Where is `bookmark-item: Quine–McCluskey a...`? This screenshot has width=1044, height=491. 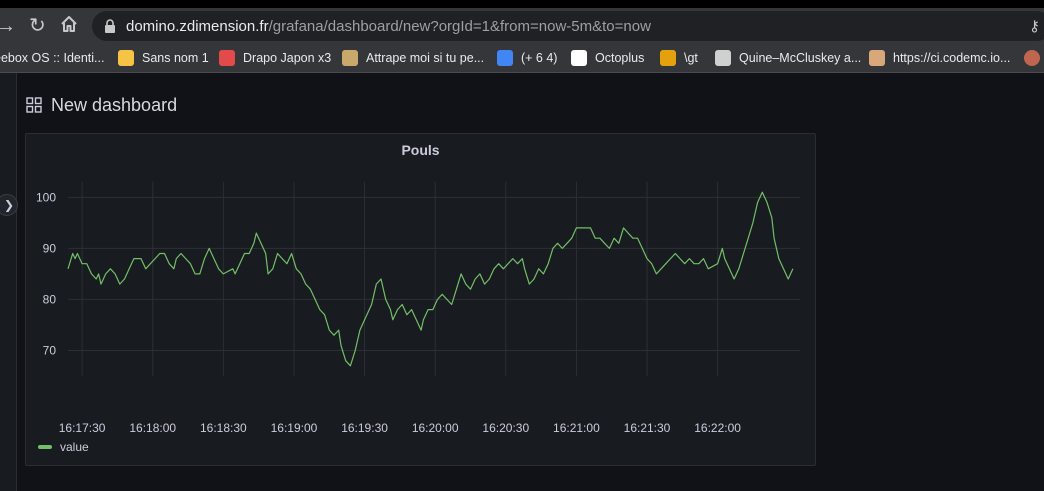
bookmark-item: Quine–McCluskey a... is located at coordinates (788, 58).